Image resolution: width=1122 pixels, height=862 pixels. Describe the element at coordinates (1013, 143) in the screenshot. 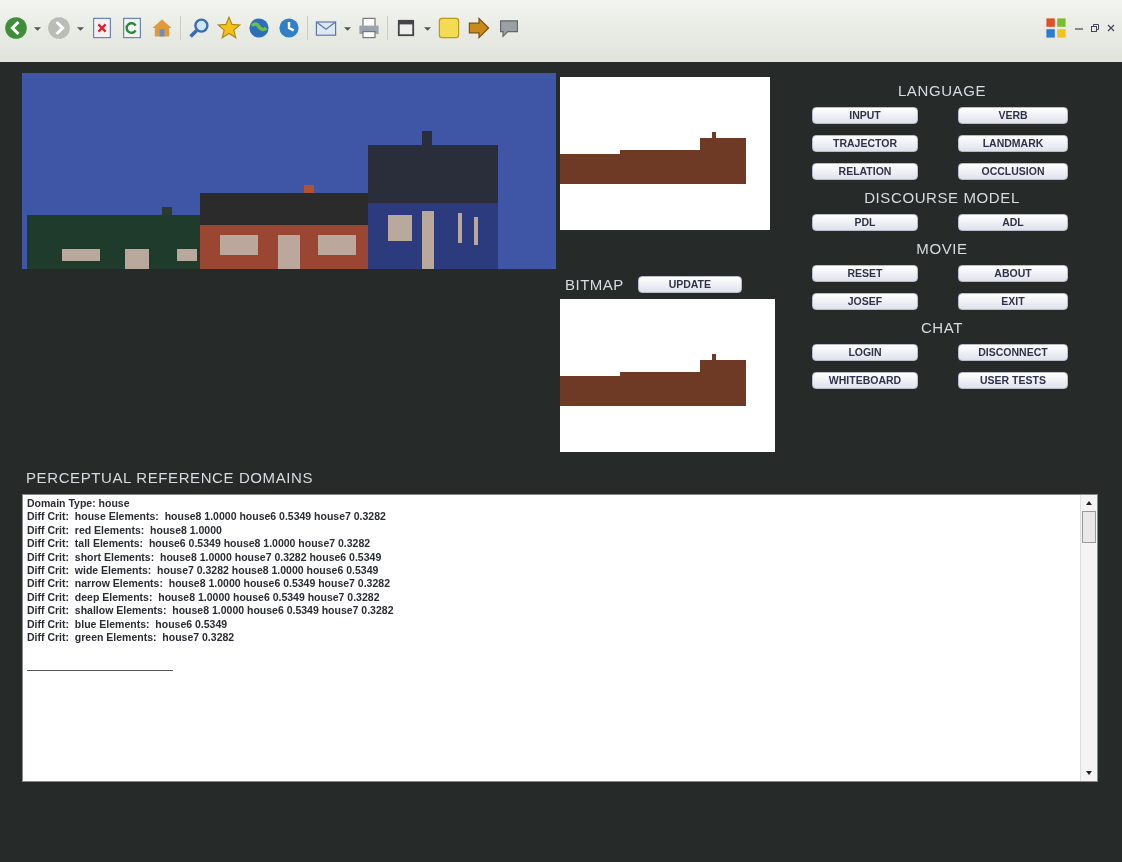

I see `panel-button: LANDMARK` at that location.